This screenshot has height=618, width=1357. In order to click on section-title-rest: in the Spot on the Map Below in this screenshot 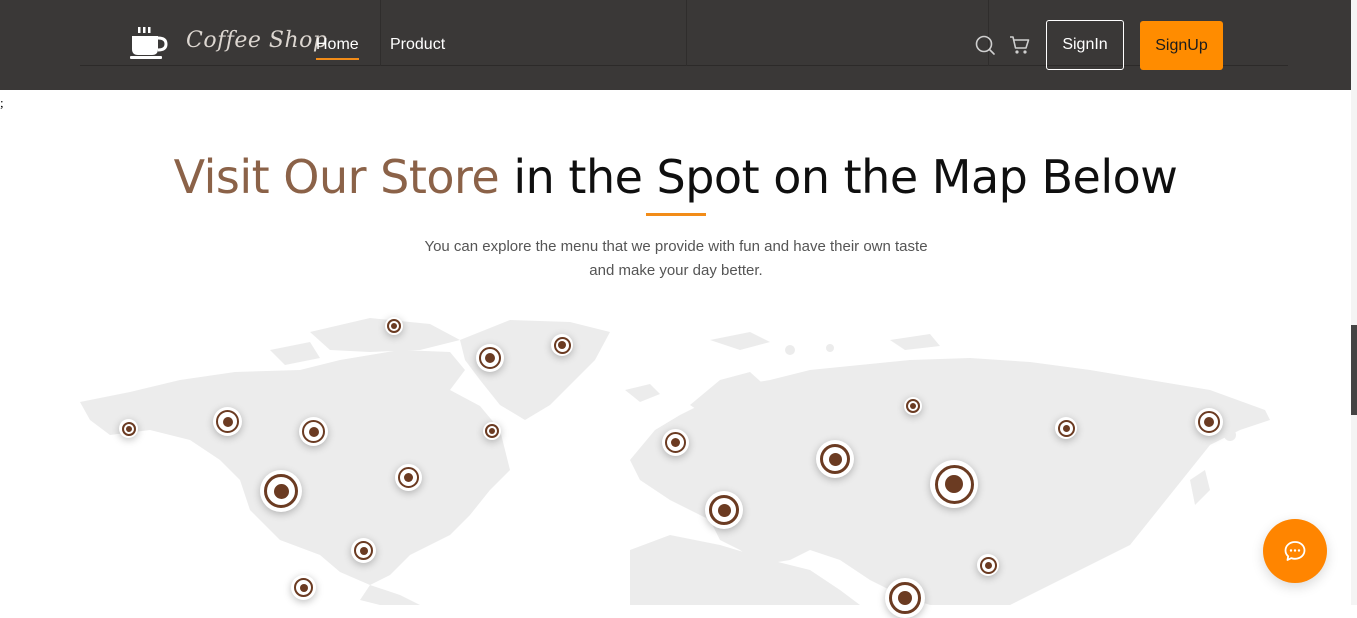, I will do `click(838, 177)`.